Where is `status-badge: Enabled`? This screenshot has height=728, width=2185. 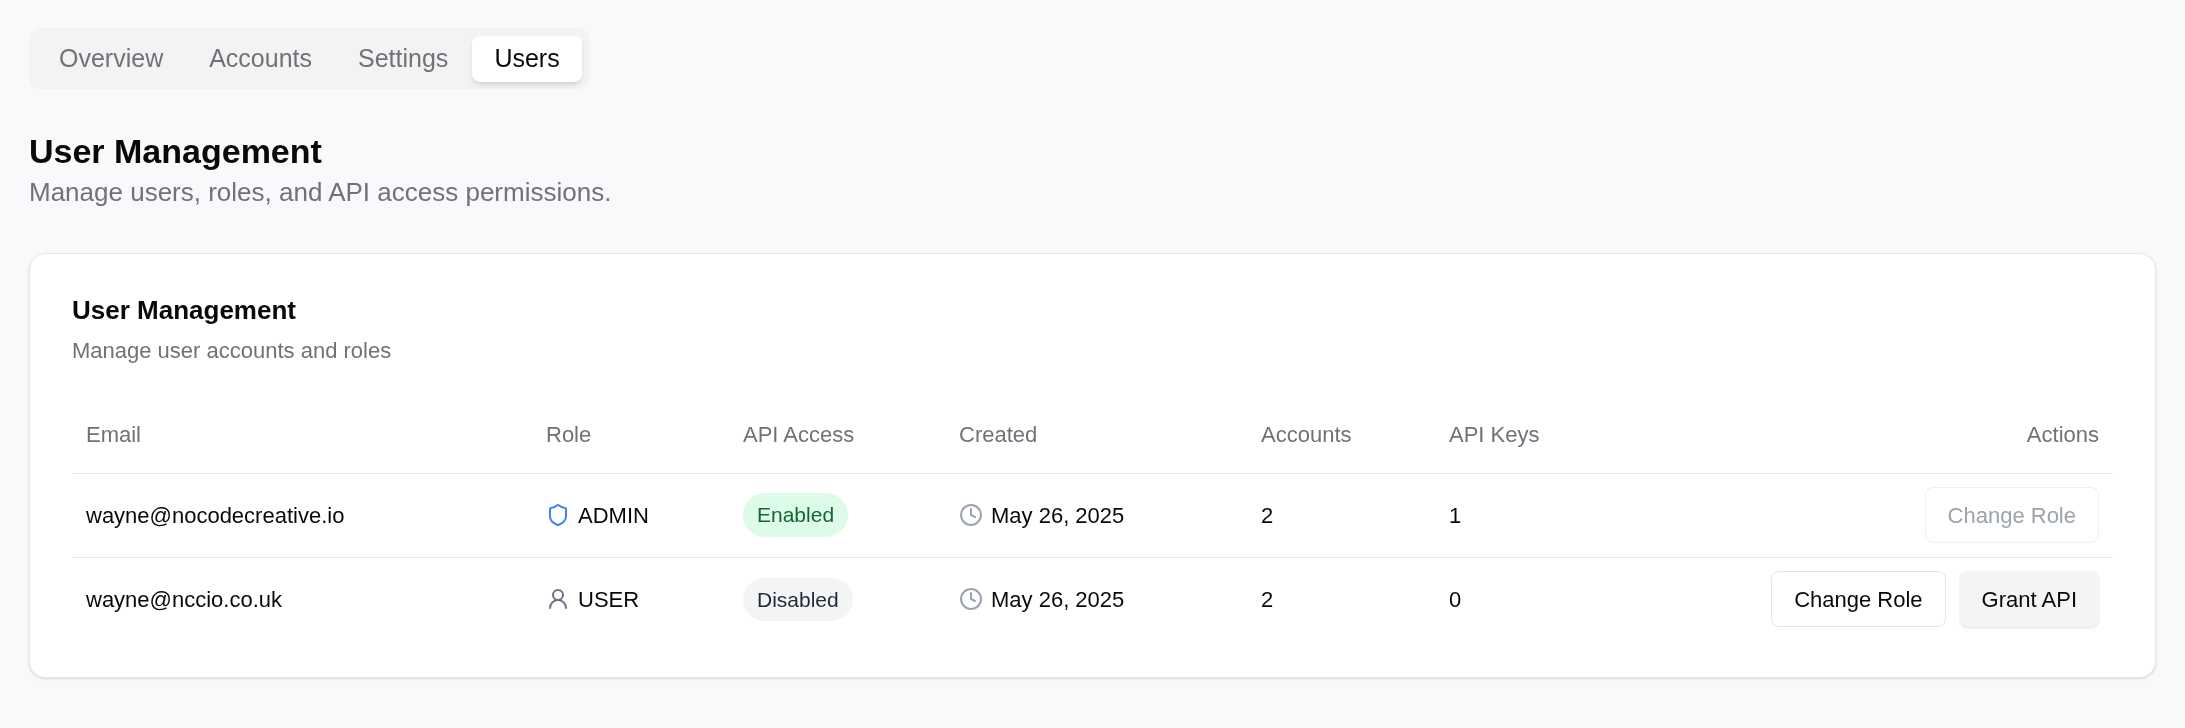
status-badge: Enabled is located at coordinates (796, 515).